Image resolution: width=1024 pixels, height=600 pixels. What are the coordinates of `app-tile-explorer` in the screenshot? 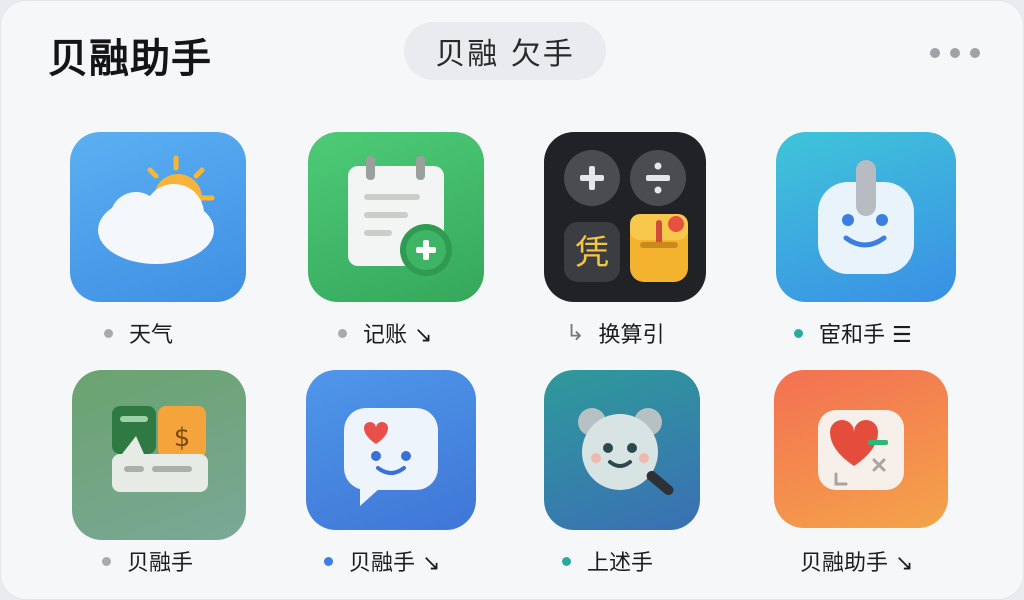 It's located at (622, 450).